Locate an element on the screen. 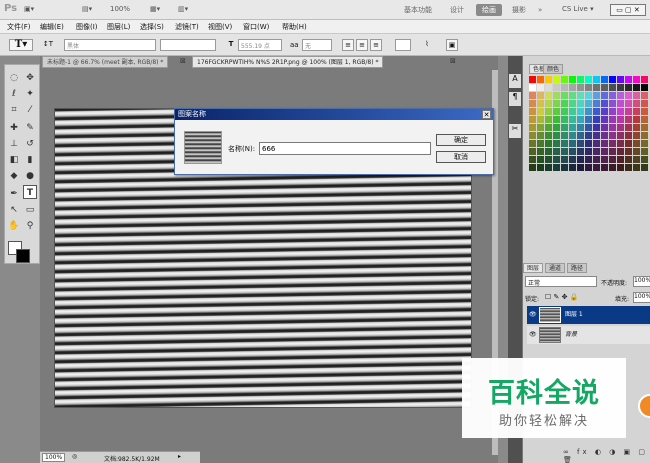 This screenshot has width=650, height=463. extras-icon: ▥▾ is located at coordinates (183, 9).